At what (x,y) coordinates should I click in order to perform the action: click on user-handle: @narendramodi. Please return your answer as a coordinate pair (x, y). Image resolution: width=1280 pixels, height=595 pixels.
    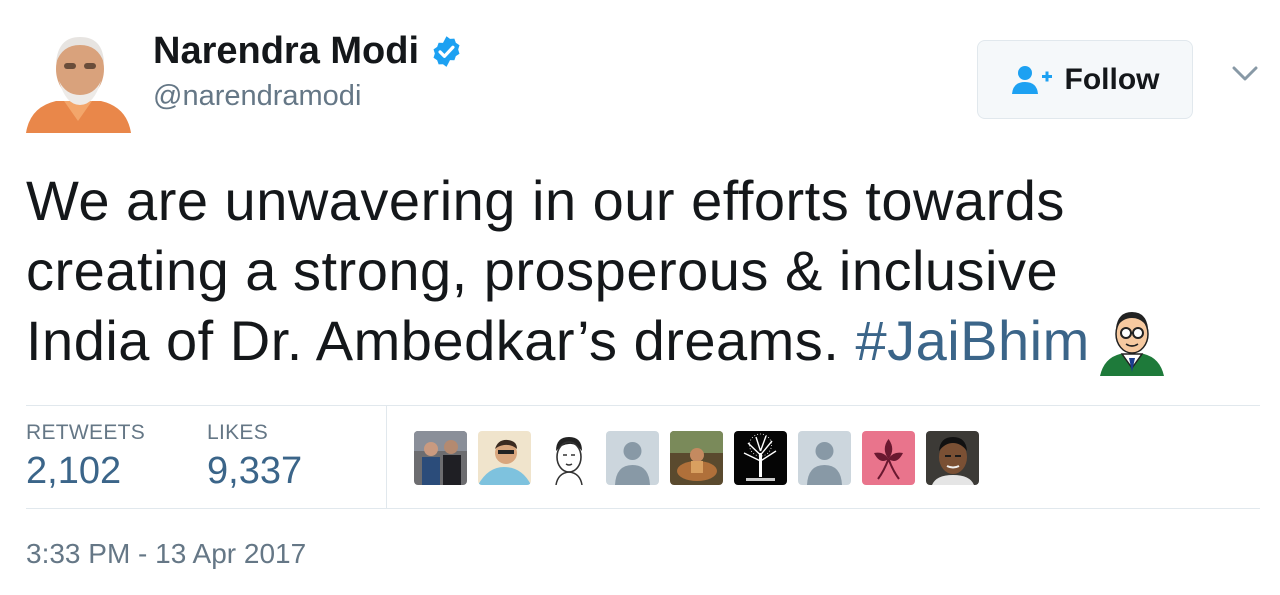
    Looking at the image, I should click on (257, 96).